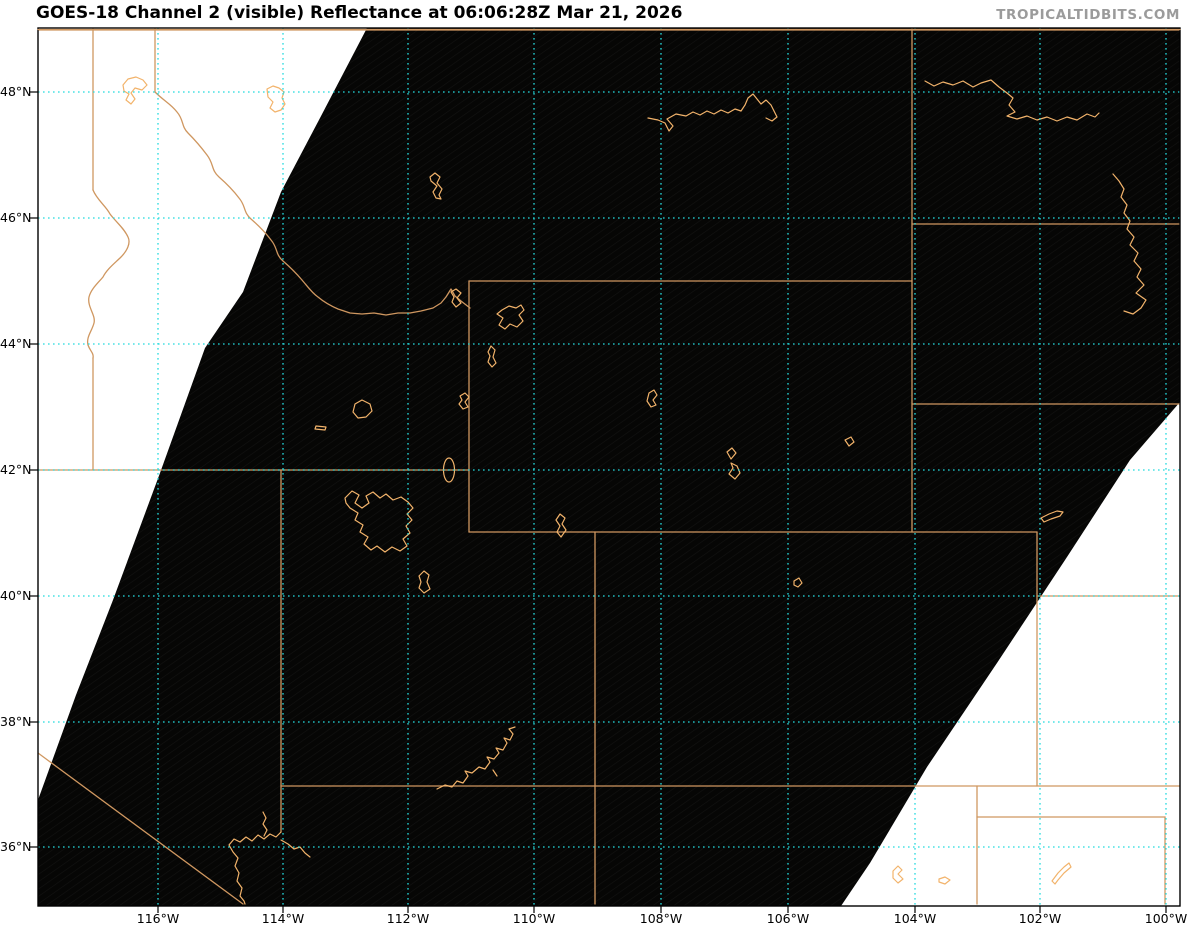  What do you see at coordinates (898, 874) in the screenshot?
I see `conchas-lake` at bounding box center [898, 874].